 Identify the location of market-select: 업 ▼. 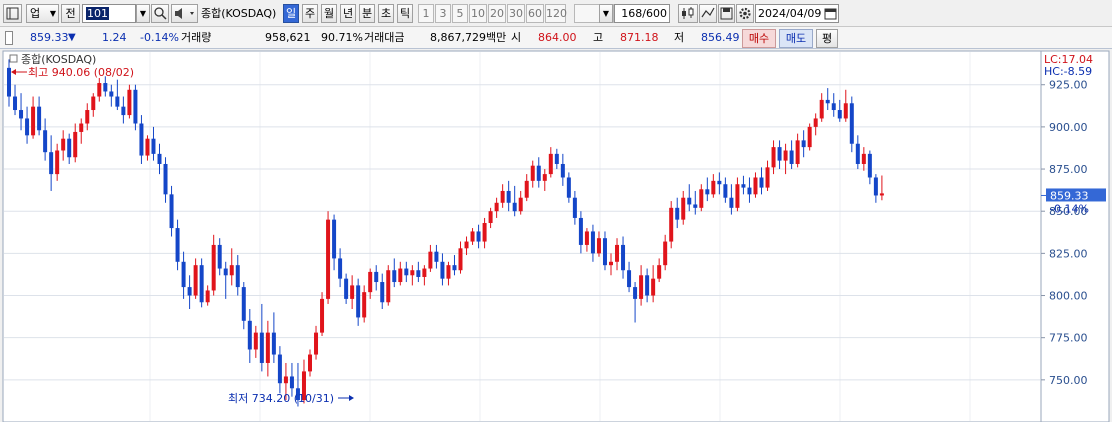
(42, 13).